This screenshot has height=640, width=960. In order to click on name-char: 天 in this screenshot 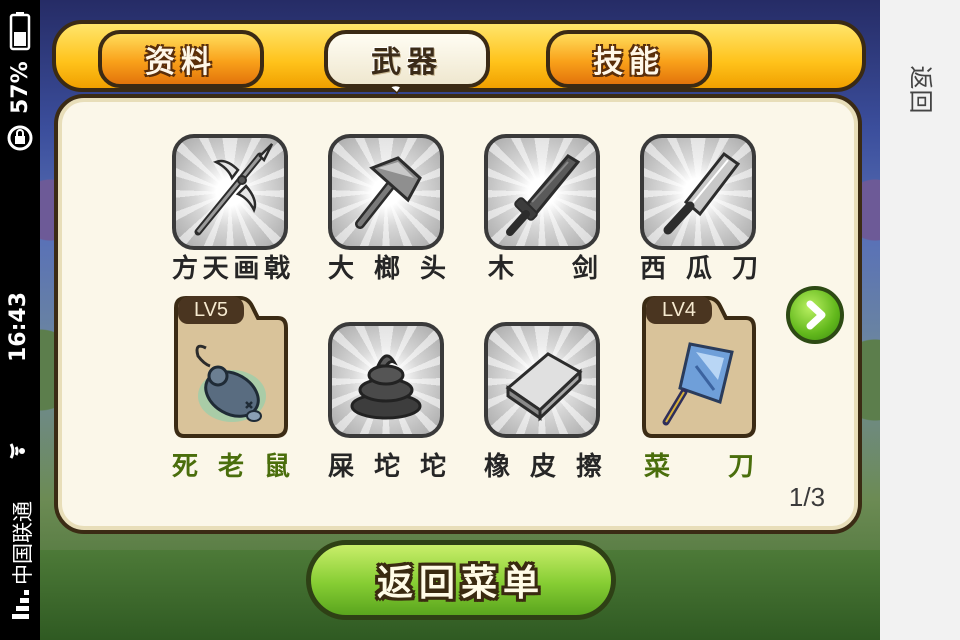, I will do `click(215, 269)`.